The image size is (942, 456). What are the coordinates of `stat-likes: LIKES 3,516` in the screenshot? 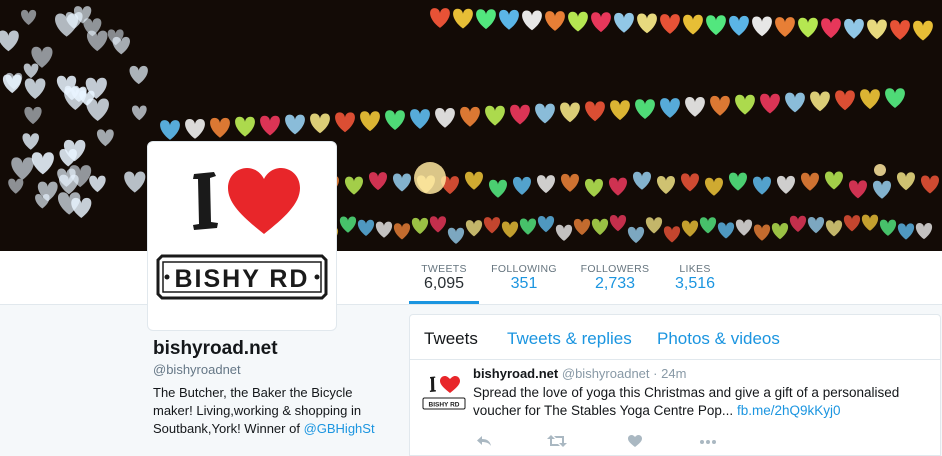 It's located at (695, 277).